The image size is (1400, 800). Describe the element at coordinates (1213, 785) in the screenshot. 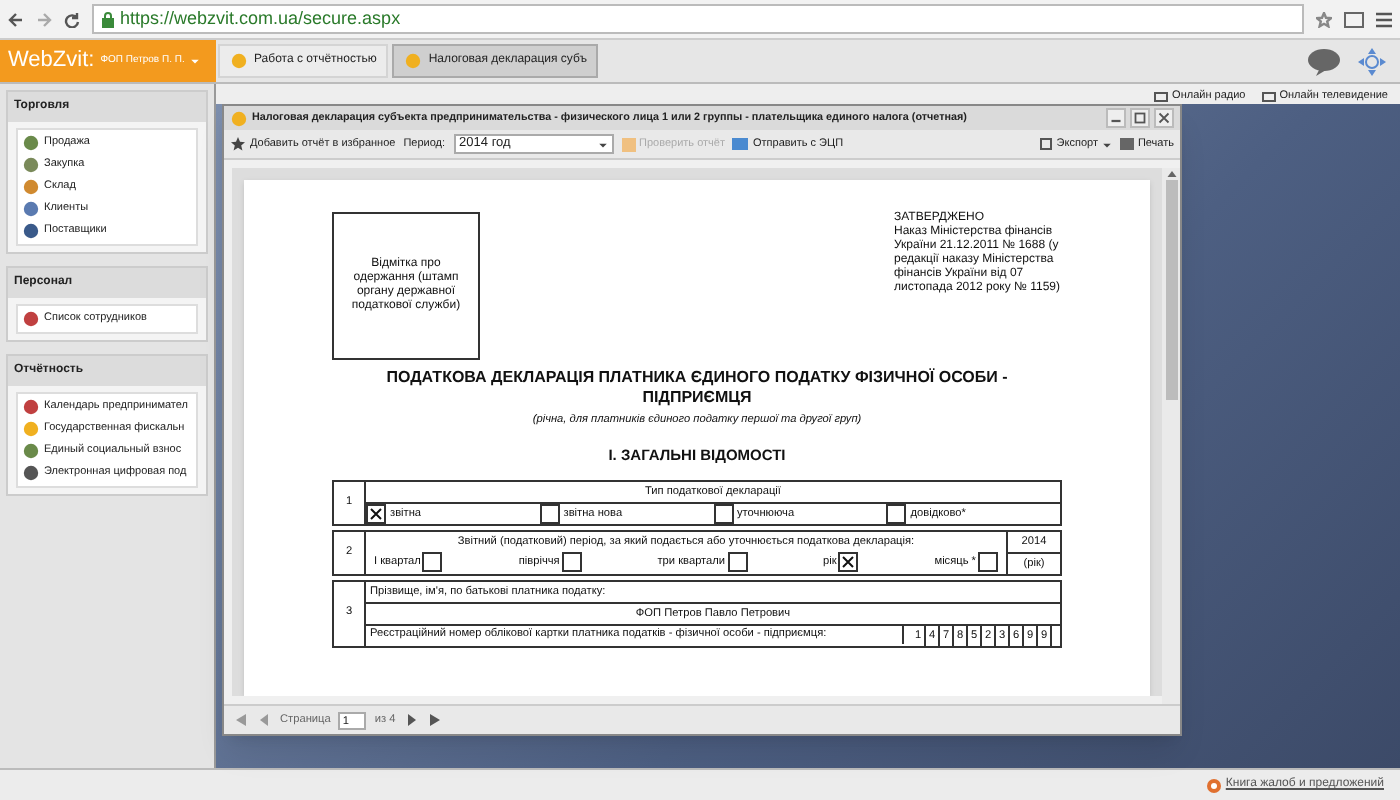

I see `lifebuoy-icon` at that location.